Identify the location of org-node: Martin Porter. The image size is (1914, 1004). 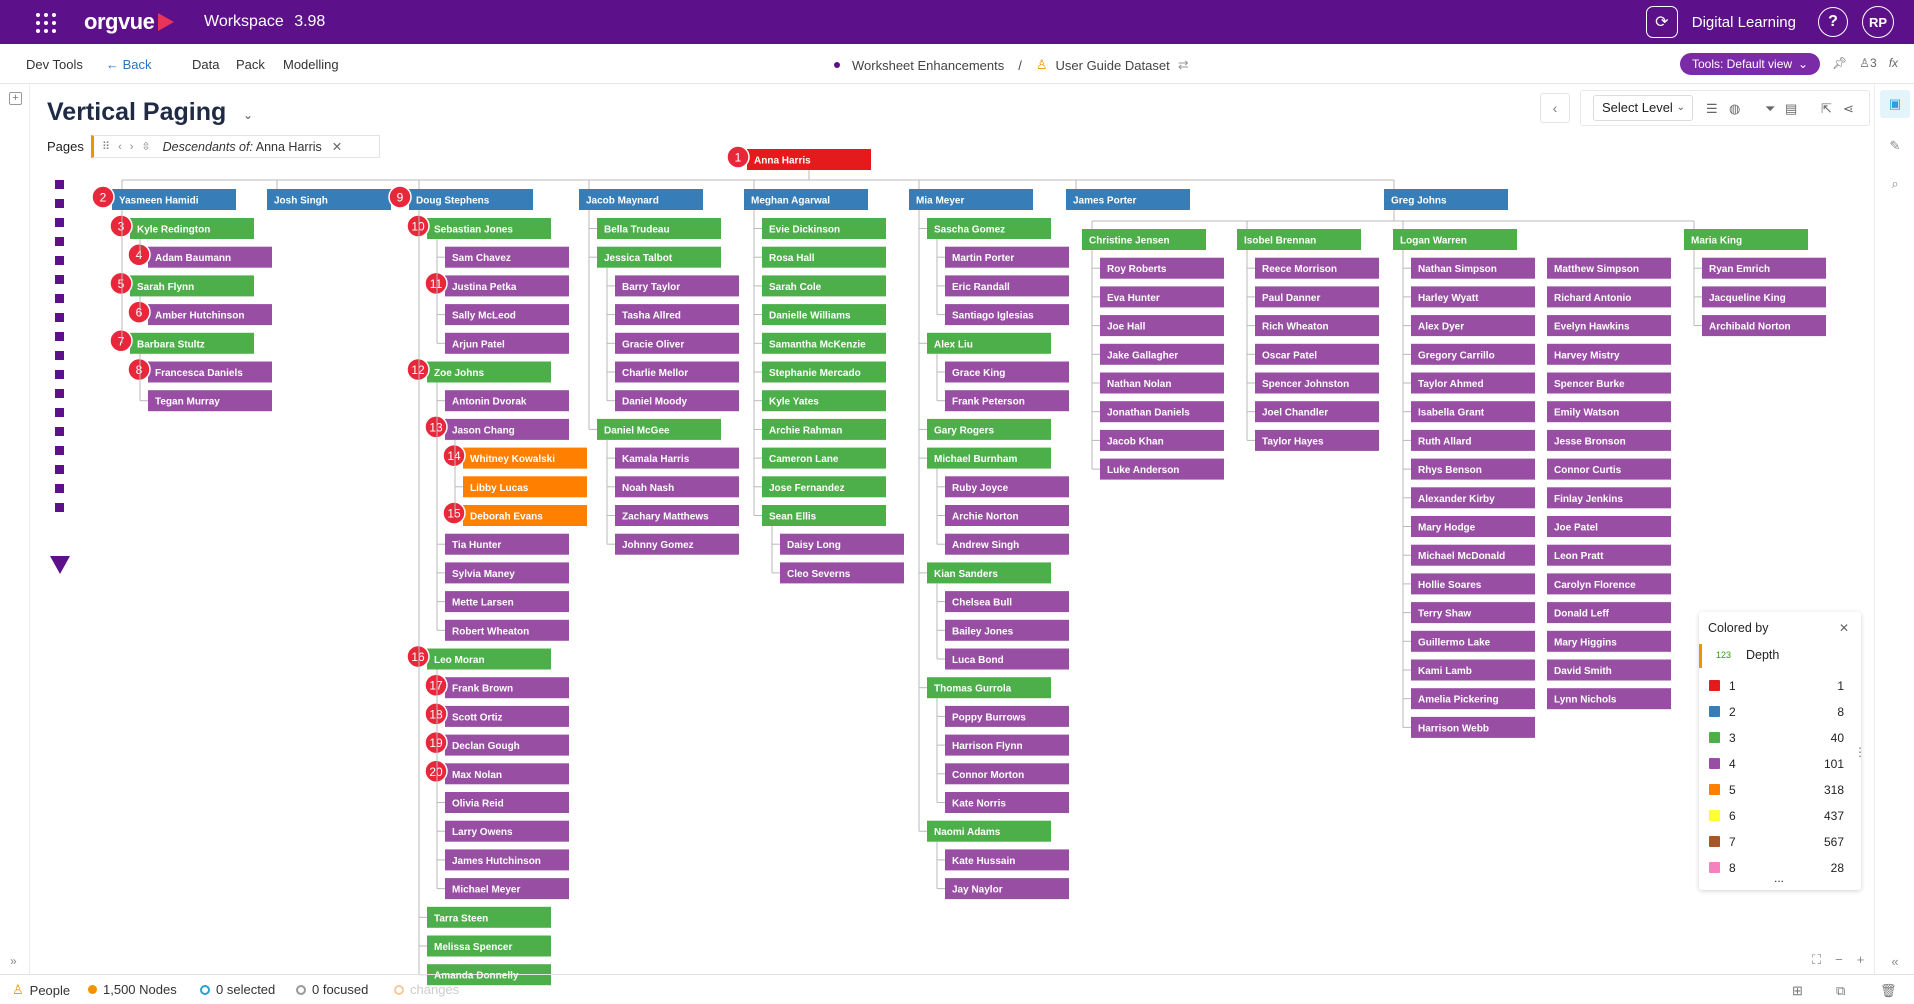
(1007, 257).